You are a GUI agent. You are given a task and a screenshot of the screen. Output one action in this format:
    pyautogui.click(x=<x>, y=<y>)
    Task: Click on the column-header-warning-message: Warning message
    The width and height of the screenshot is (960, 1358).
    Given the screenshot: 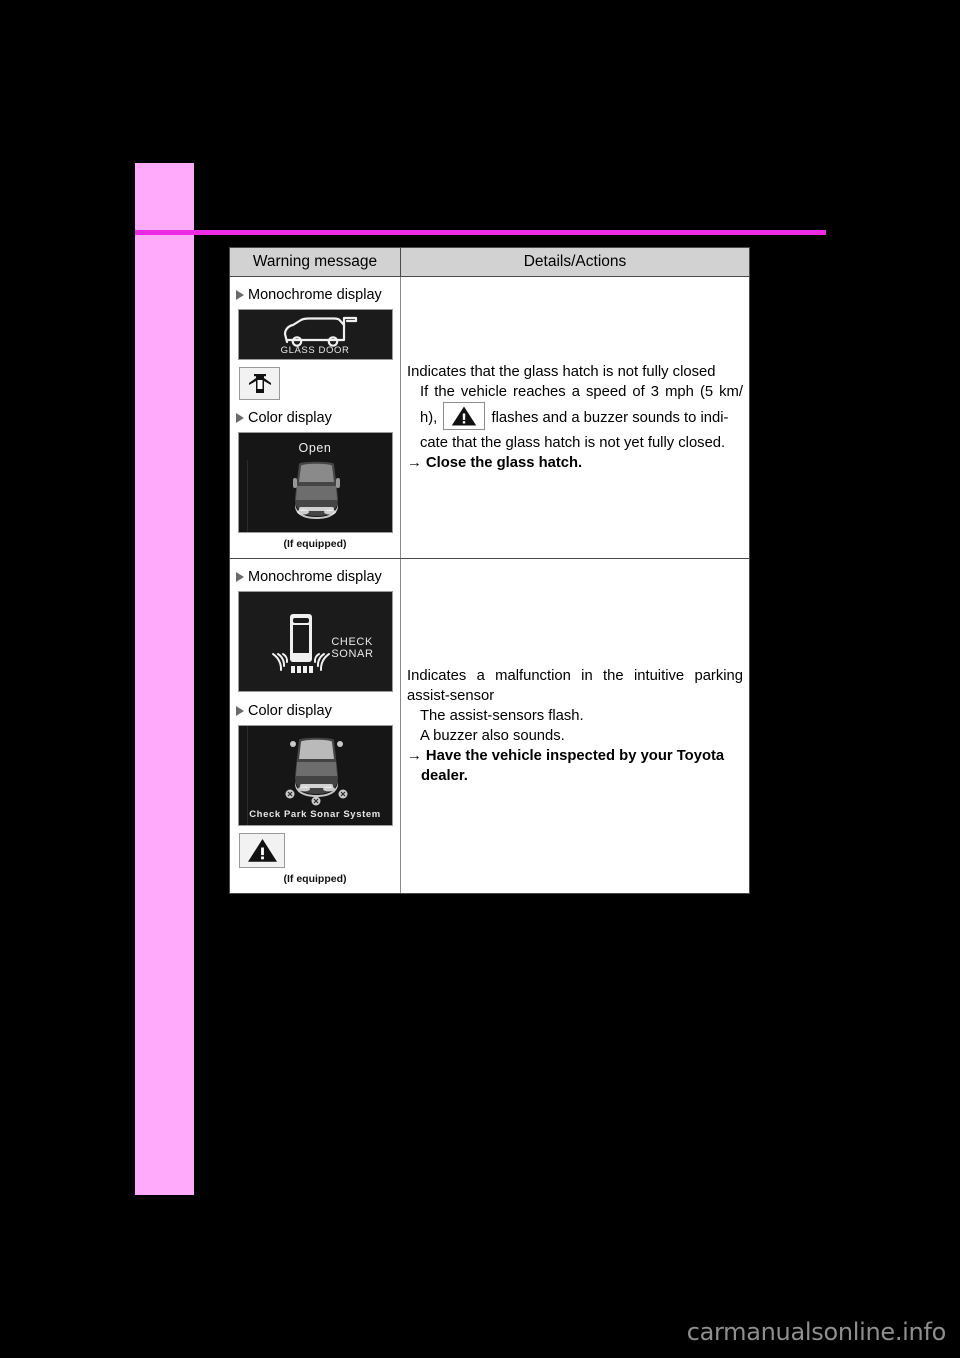 What is the action you would take?
    pyautogui.click(x=315, y=262)
    